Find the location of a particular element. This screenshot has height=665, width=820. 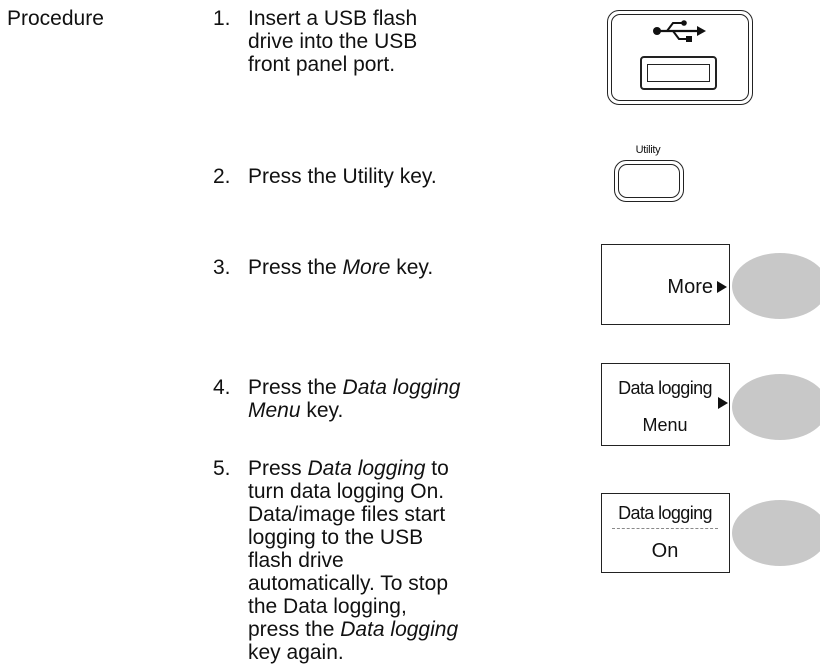

step-number: 1. is located at coordinates (222, 18).